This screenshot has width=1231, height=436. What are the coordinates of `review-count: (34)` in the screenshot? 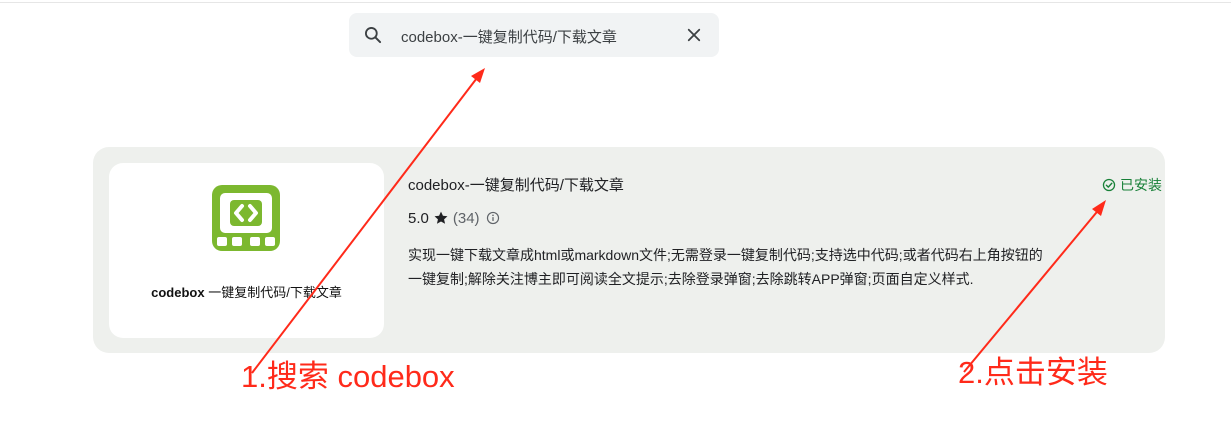 It's located at (466, 218).